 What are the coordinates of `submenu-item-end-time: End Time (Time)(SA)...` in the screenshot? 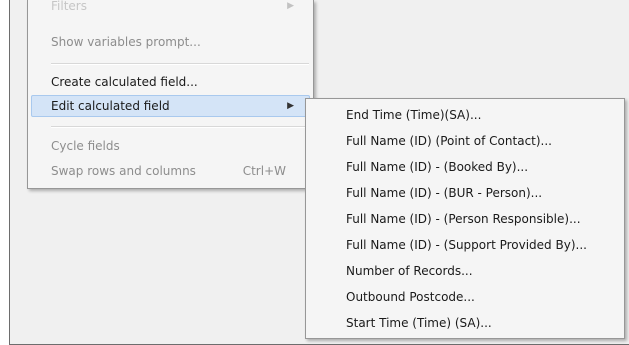 It's located at (465, 115).